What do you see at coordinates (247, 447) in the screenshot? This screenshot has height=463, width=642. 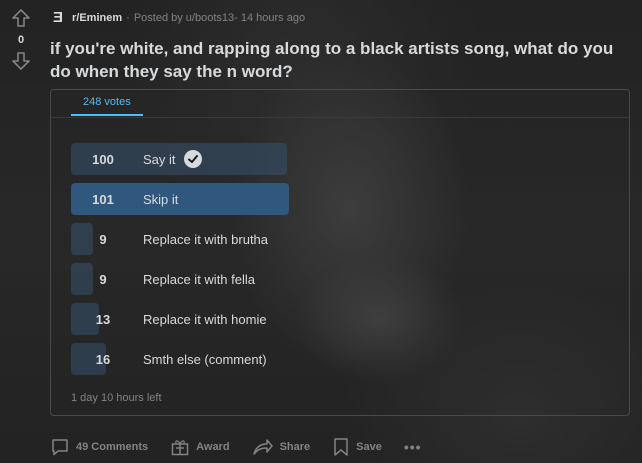 I see `post-actions: 49 Comments Award Share Save •••` at bounding box center [247, 447].